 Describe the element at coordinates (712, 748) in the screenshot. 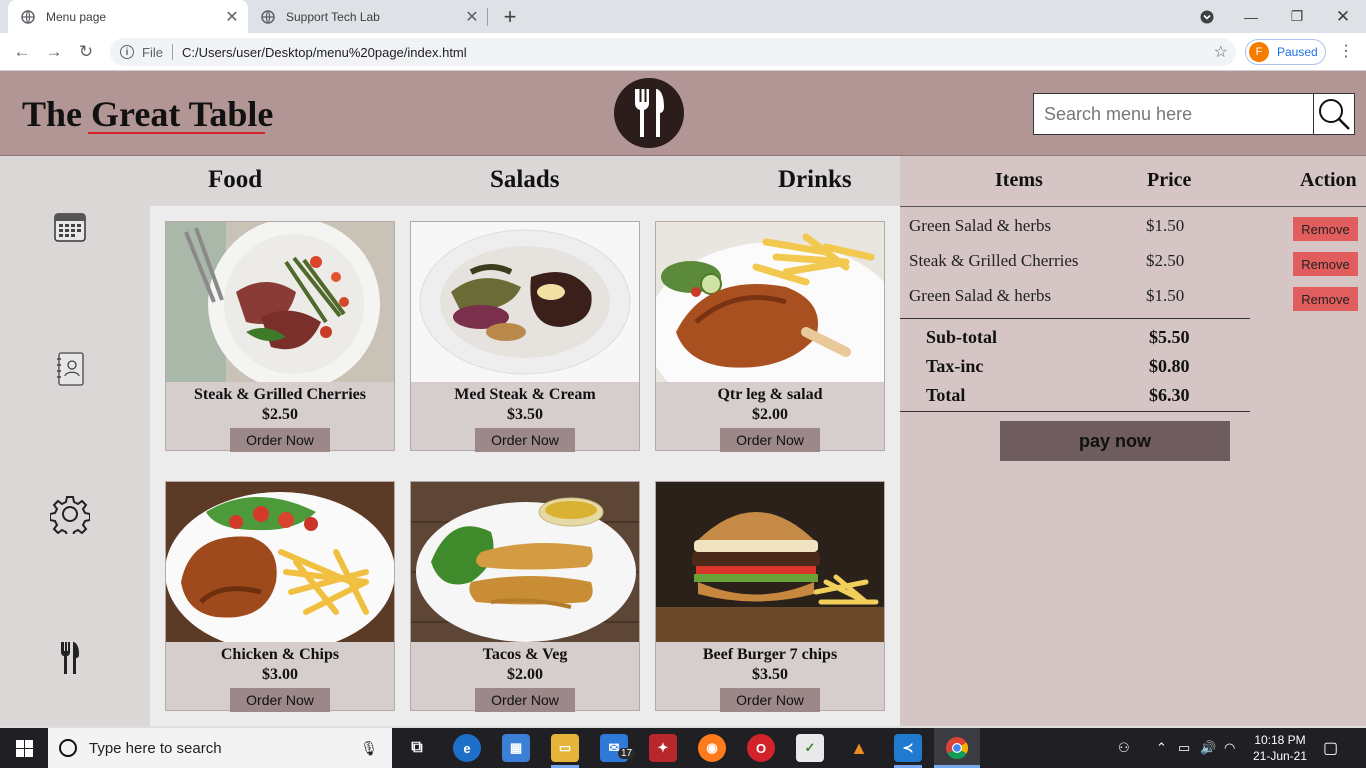

I see `firefox-icon: ◉` at that location.